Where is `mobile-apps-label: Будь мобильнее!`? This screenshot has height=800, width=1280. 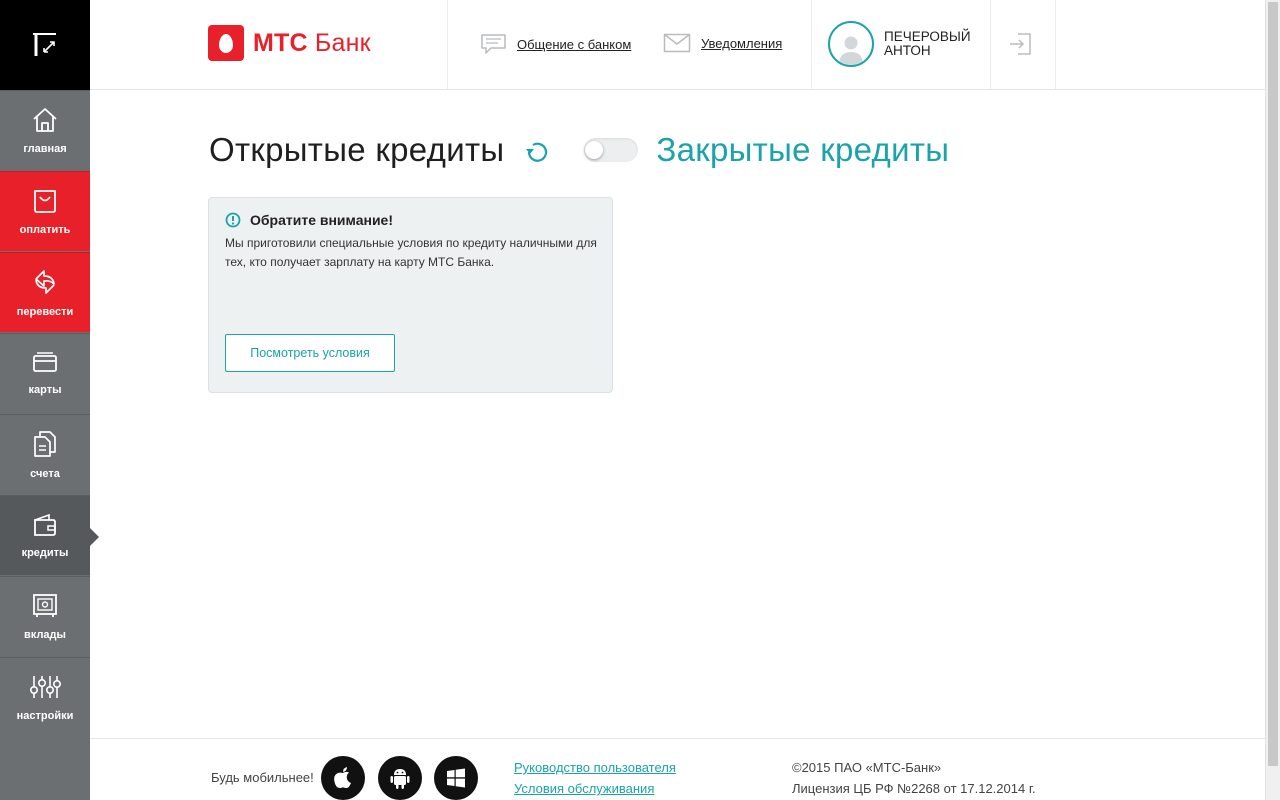
mobile-apps-label: Будь мобильнее! is located at coordinates (262, 777).